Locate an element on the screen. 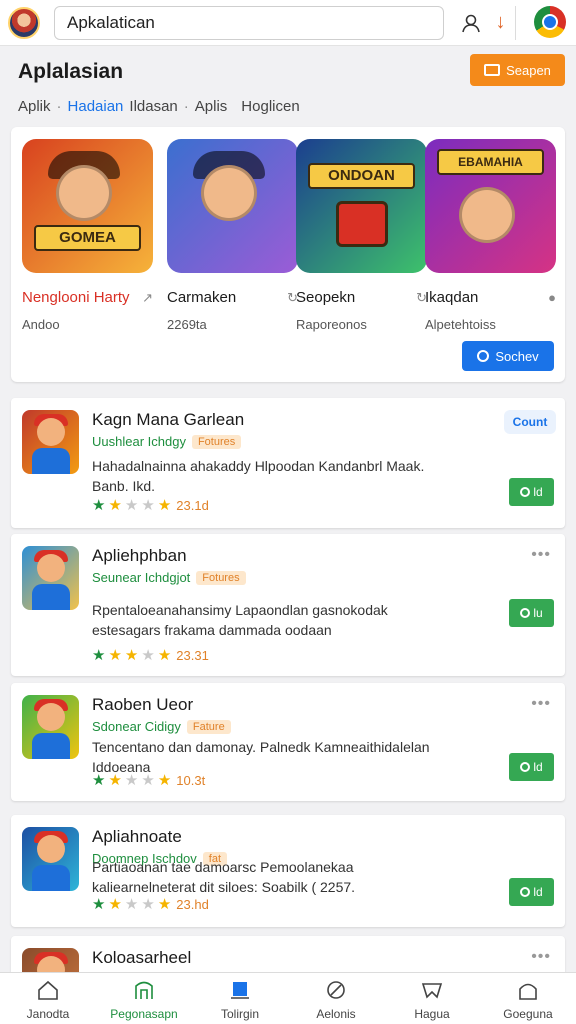 This screenshot has height=1024, width=576. nav-item-apps: Pegonasapn is located at coordinates (144, 998).